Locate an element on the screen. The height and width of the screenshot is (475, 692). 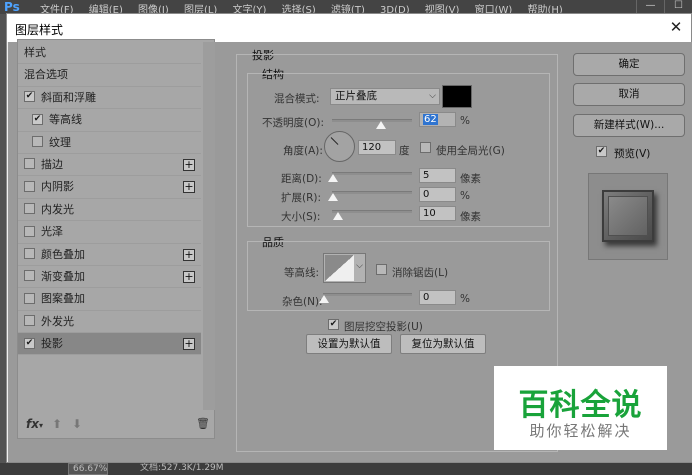
distance-unit: 像素 is located at coordinates (470, 179).